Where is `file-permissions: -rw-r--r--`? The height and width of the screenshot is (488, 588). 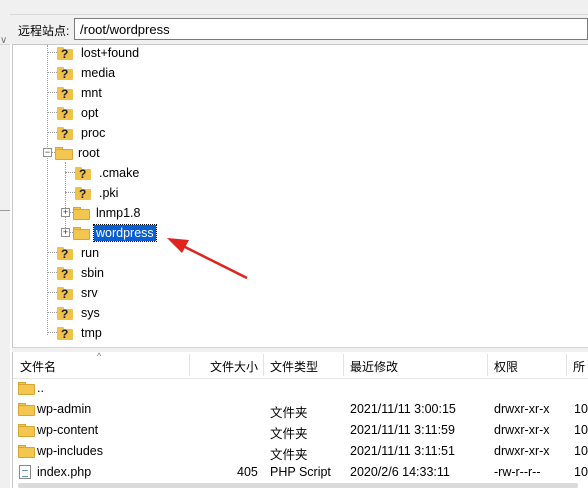
file-permissions: -rw-r--r-- is located at coordinates (517, 472).